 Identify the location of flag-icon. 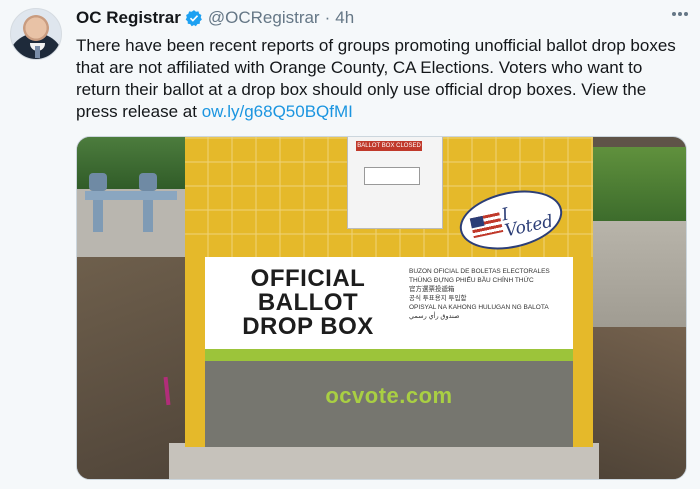
(486, 225).